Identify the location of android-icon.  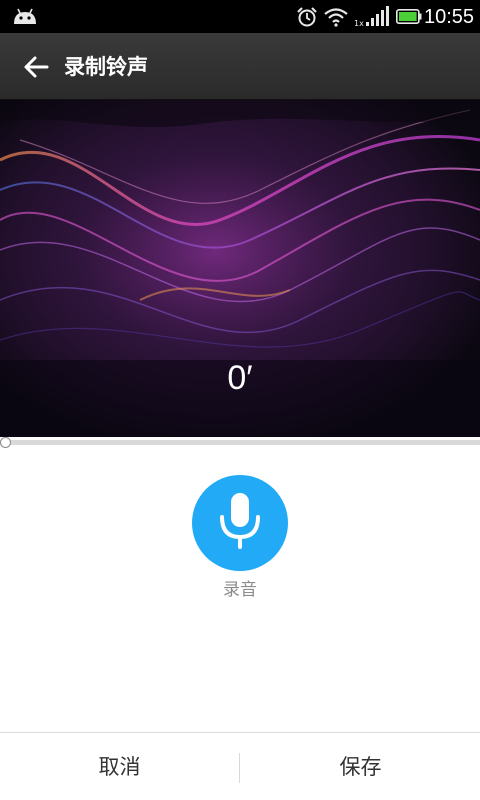
(25, 16).